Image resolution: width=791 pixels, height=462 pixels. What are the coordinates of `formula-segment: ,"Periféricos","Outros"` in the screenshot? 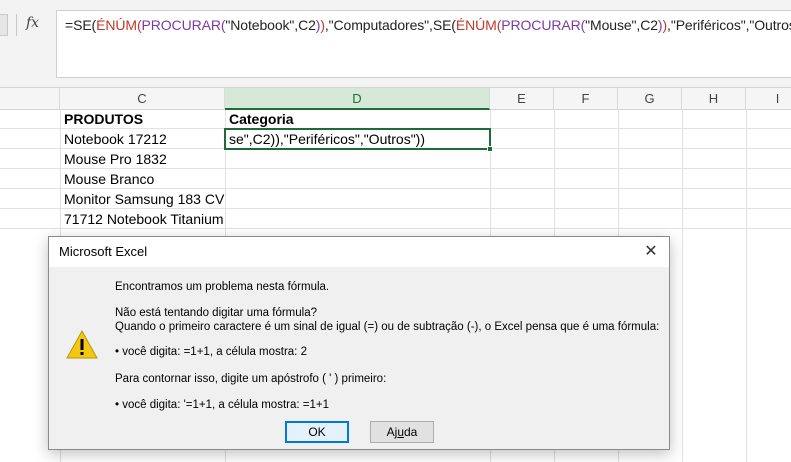 It's located at (729, 25).